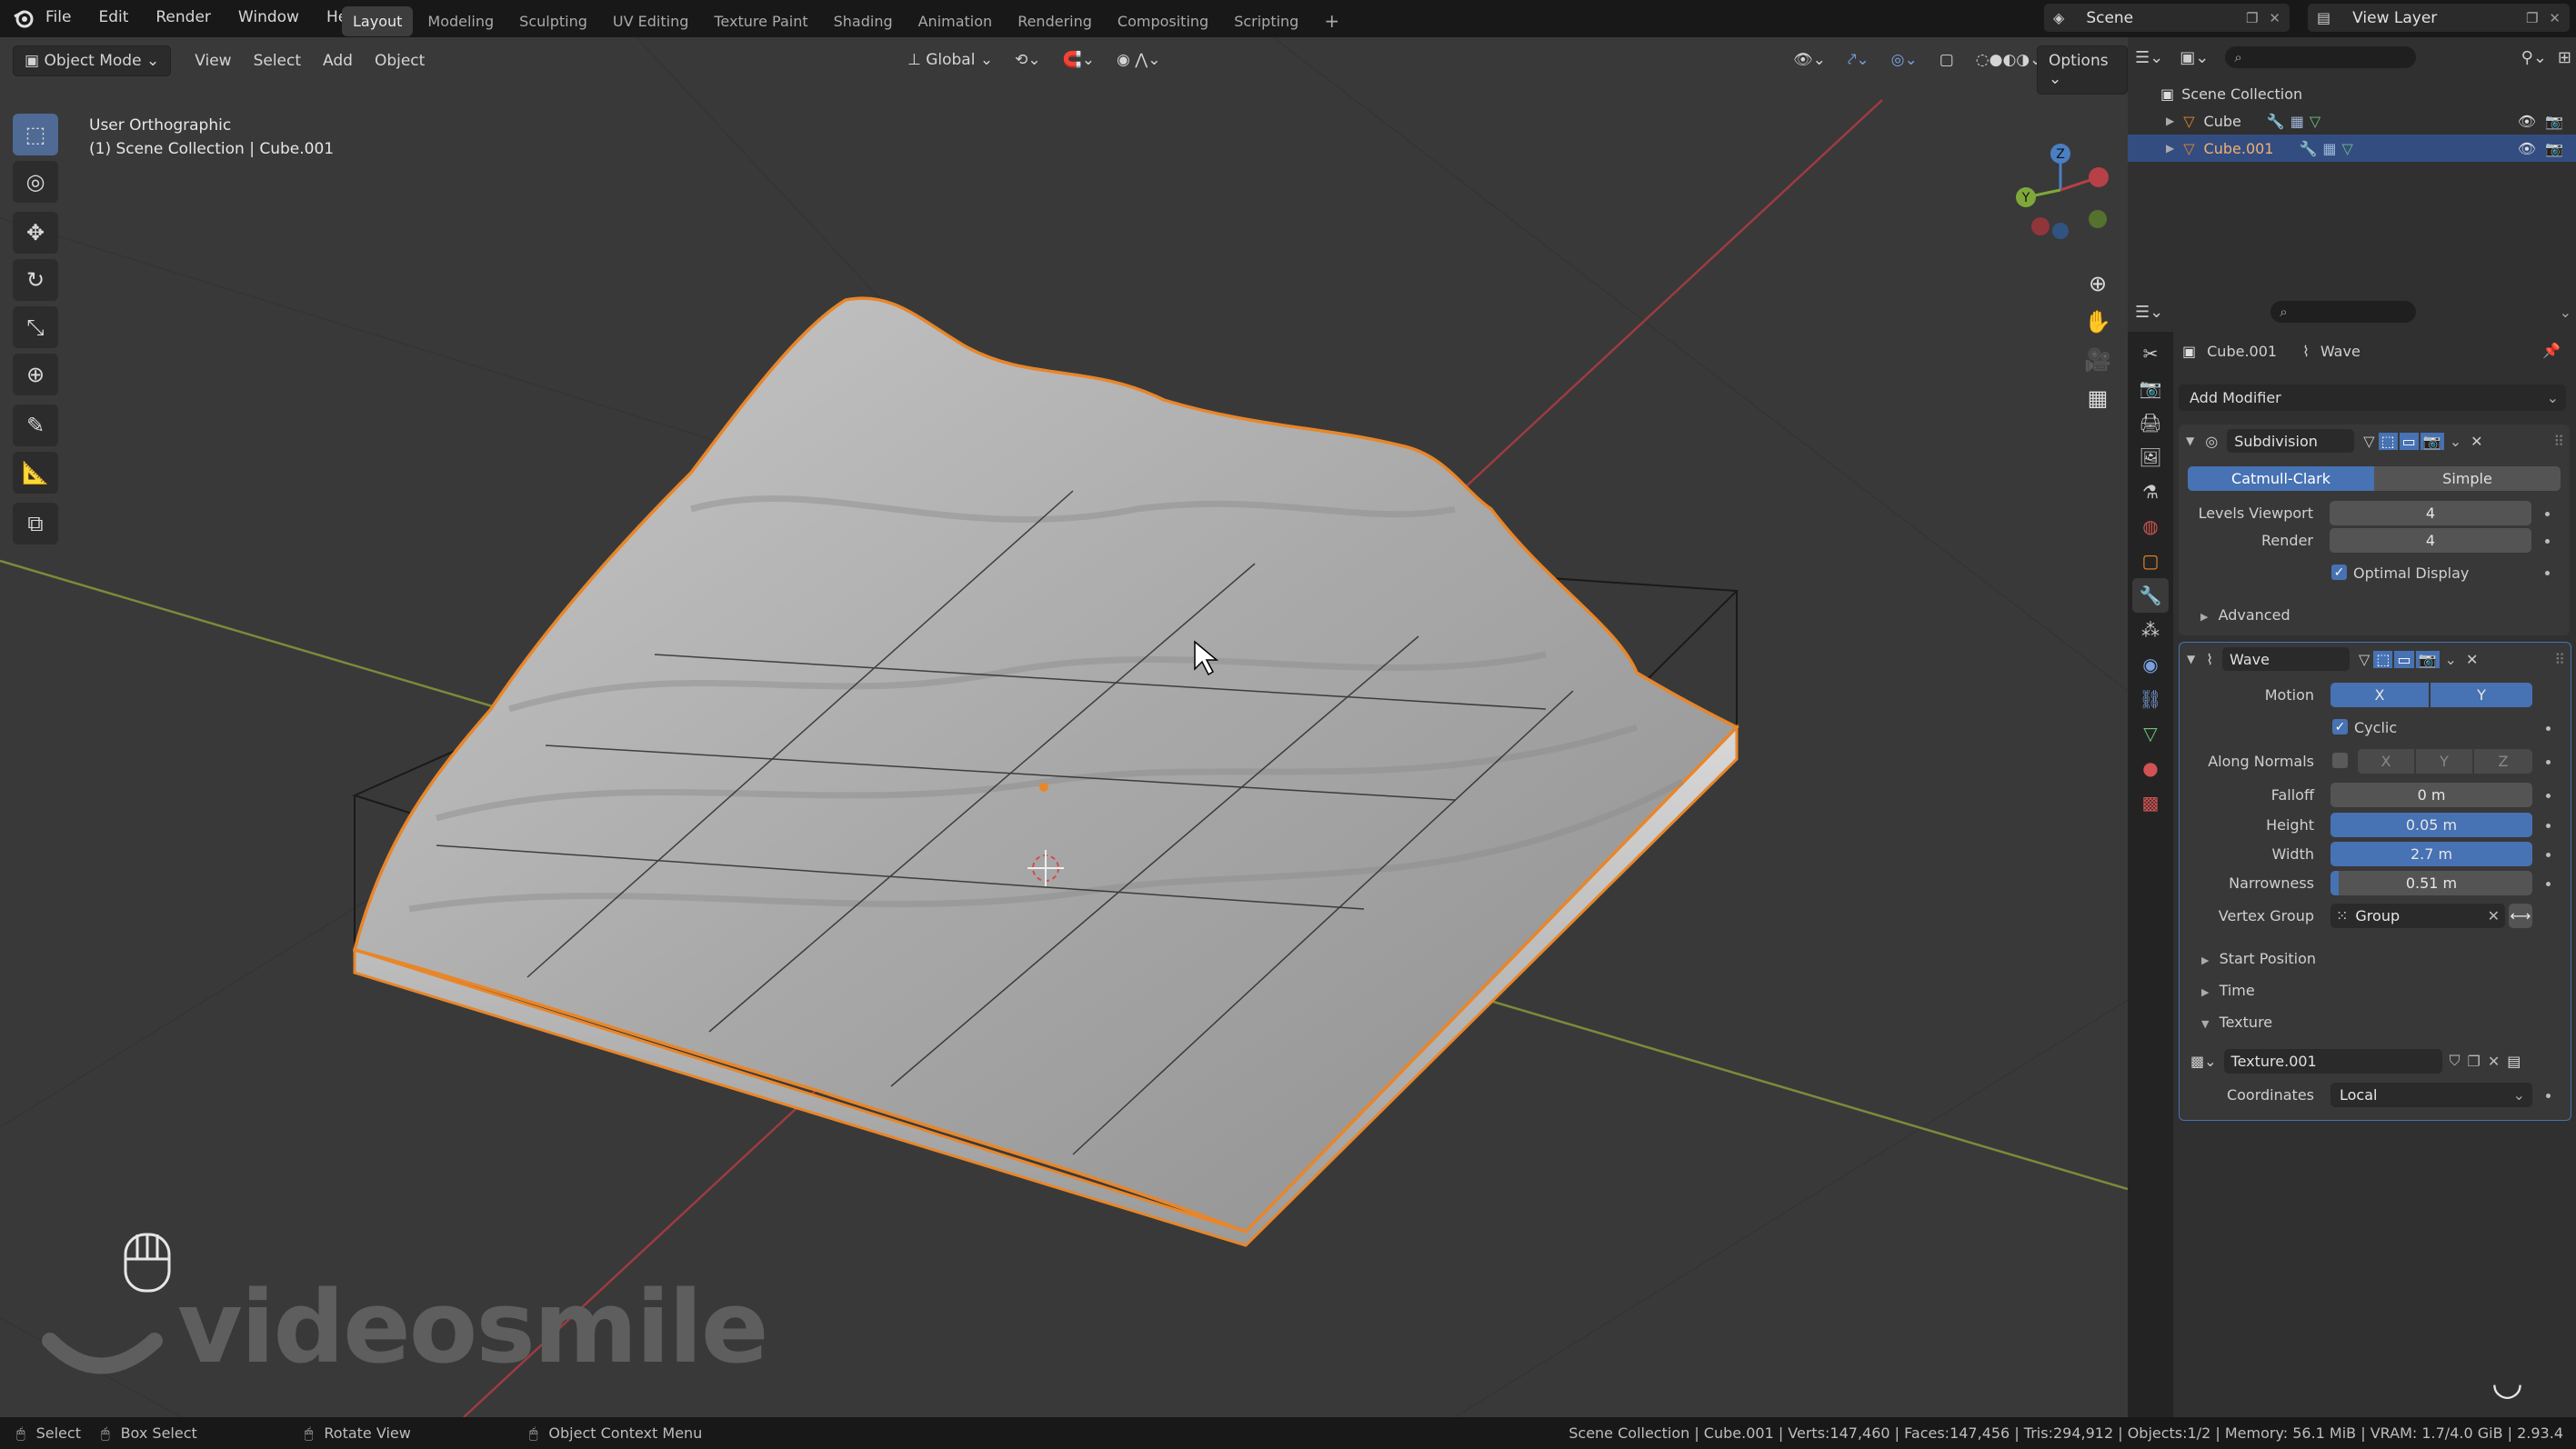  I want to click on width-field: 2.7 m, so click(2431, 854).